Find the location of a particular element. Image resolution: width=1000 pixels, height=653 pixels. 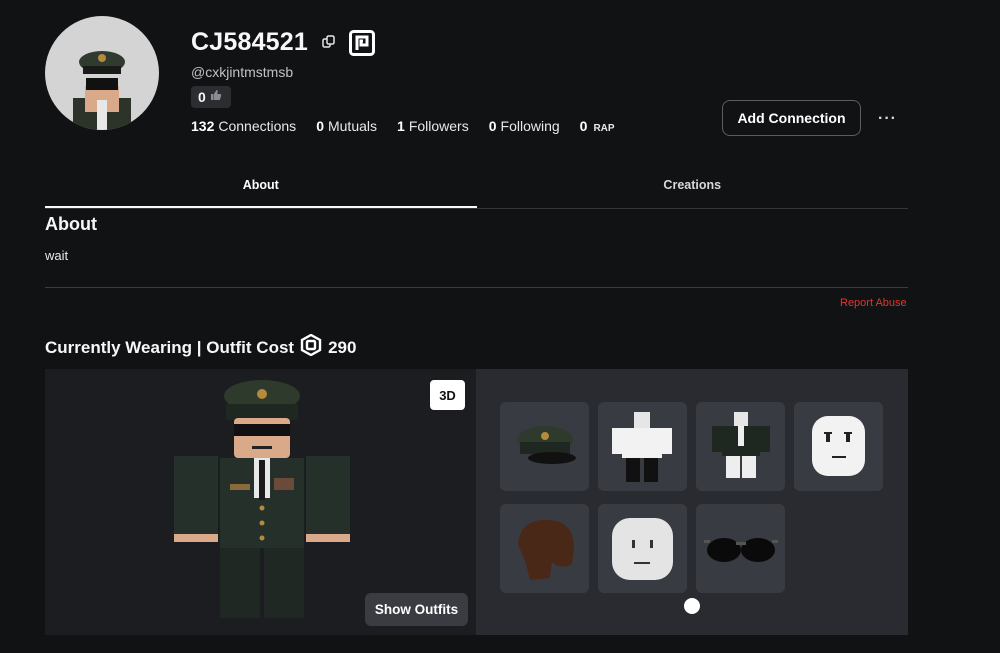

worn-item-uniform is located at coordinates (740, 446).